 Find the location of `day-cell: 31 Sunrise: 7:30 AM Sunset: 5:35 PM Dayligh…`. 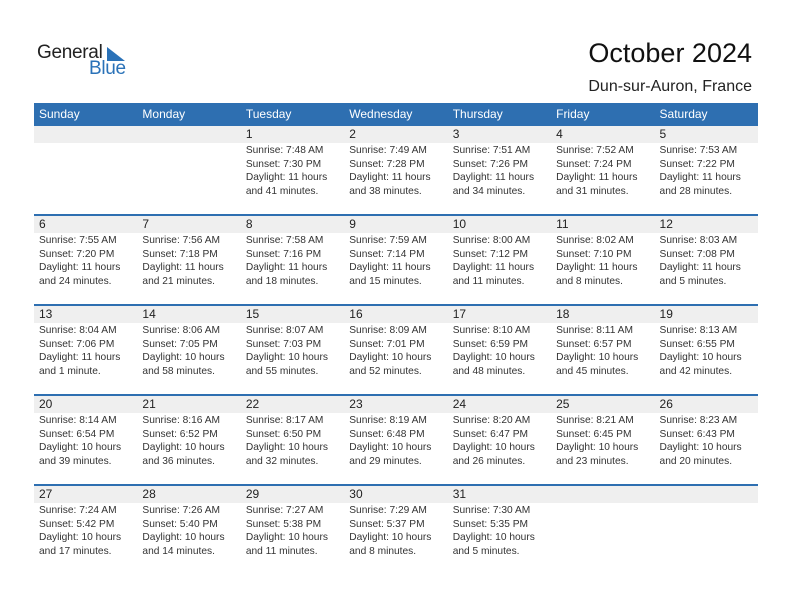

day-cell: 31 Sunrise: 7:30 AM Sunset: 5:35 PM Dayligh… is located at coordinates (499, 522).